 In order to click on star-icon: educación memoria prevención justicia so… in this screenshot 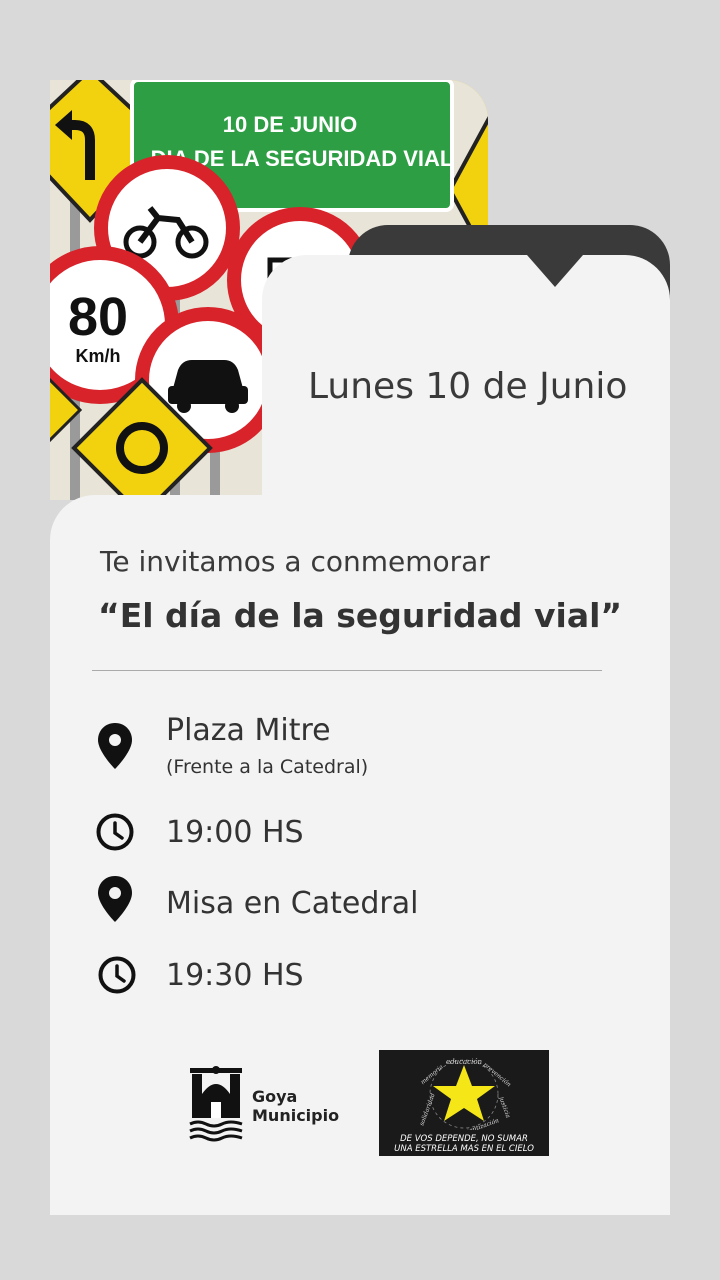, I will do `click(465, 1099)`.